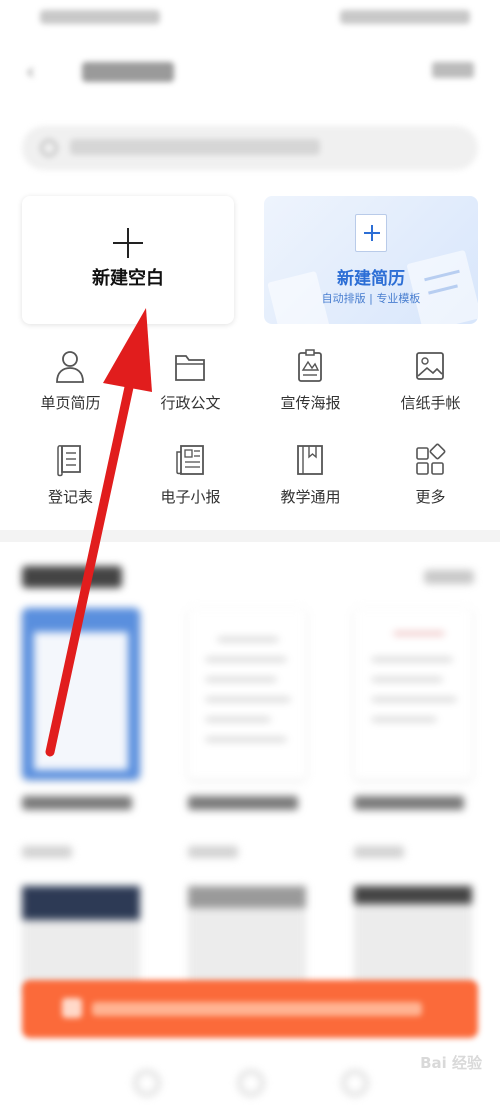 The height and width of the screenshot is (1111, 500). I want to click on arrow-shaft, so click(90, 565).